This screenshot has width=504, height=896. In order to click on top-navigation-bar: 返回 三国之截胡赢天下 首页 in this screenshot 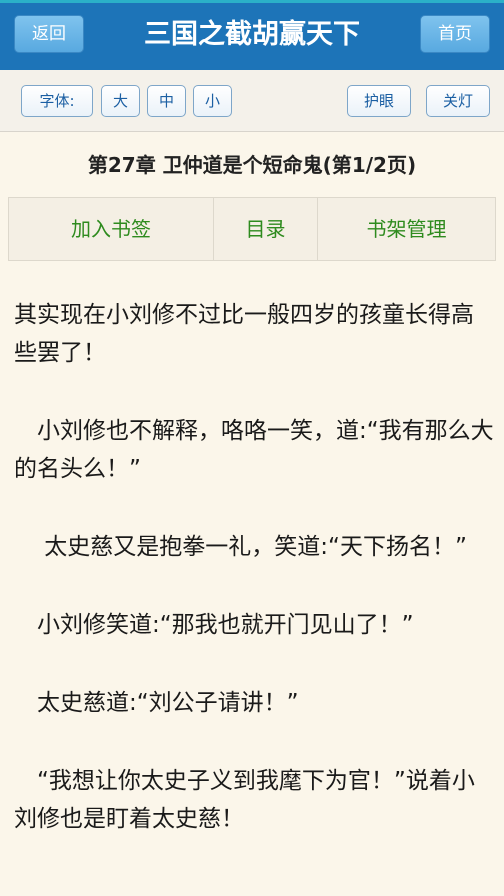, I will do `click(252, 35)`.